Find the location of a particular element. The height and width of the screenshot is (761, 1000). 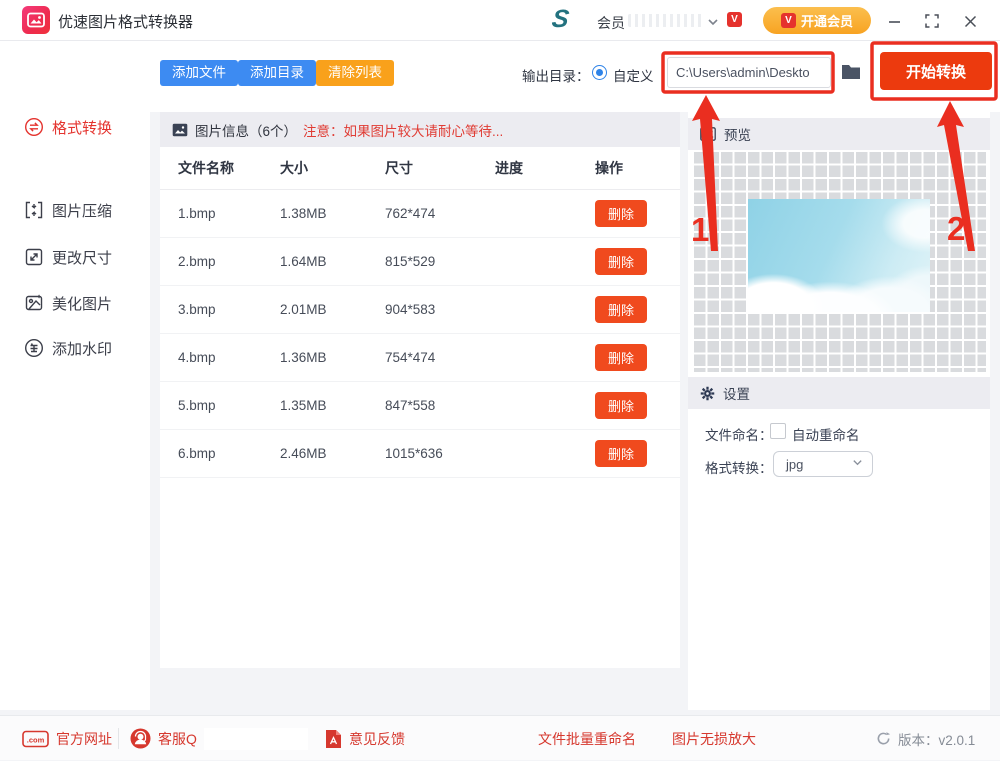

image-compress-icon is located at coordinates (34, 210).